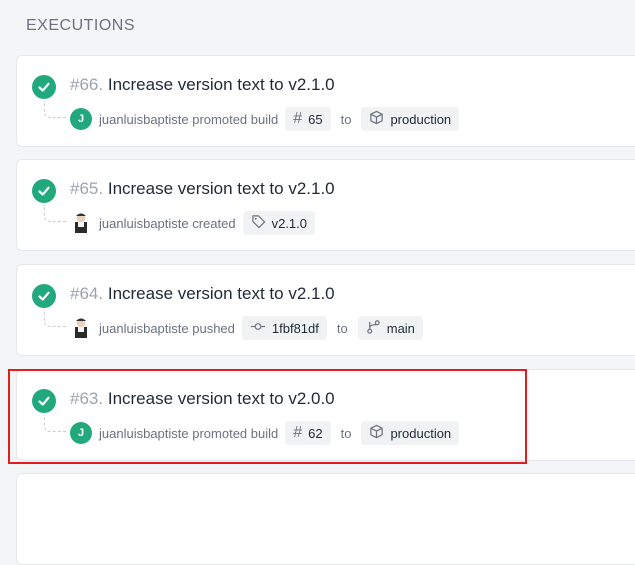 This screenshot has height=565, width=635. I want to click on commit-chip: 1fbf81df, so click(284, 328).